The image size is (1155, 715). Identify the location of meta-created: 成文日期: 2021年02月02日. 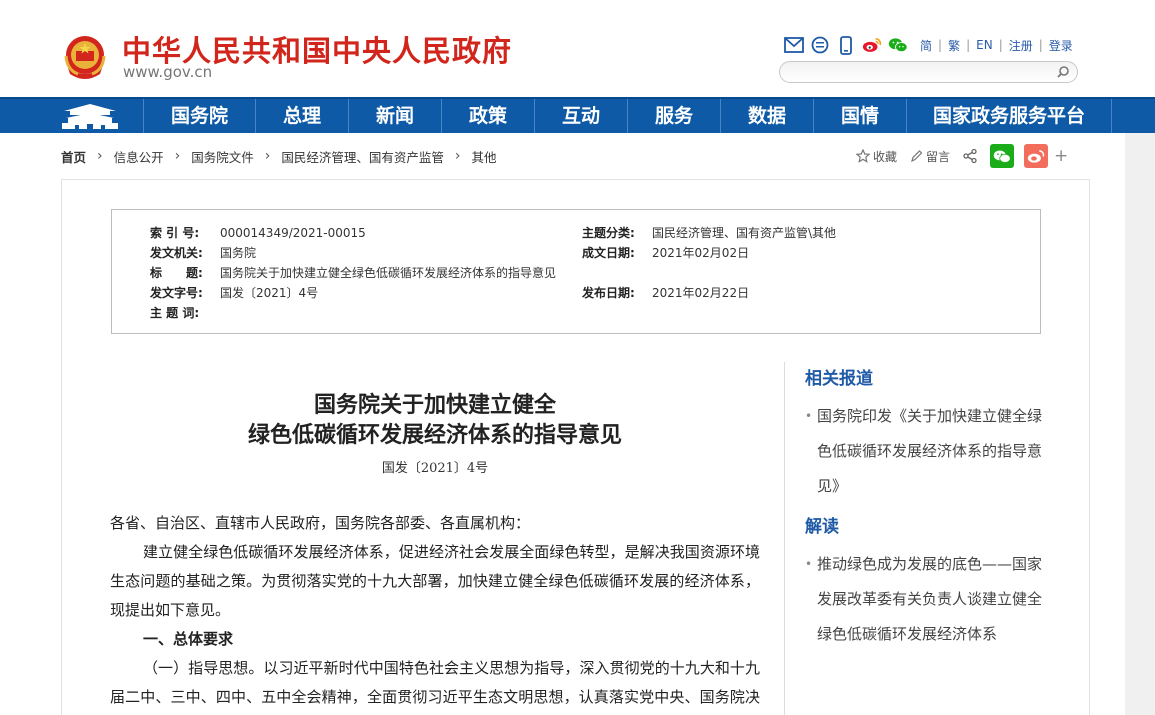
(665, 252).